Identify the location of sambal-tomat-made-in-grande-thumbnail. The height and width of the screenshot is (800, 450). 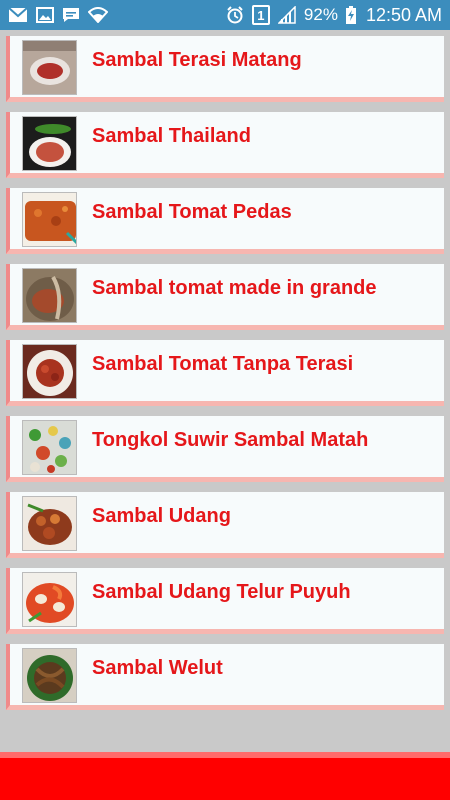
(49, 295).